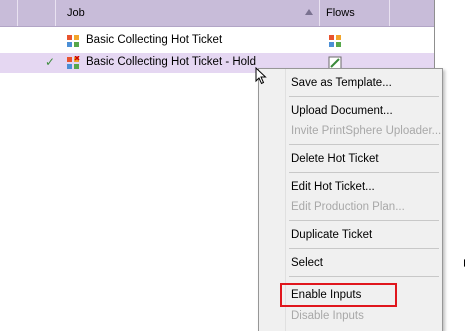  Describe the element at coordinates (309, 12) in the screenshot. I see `sort-ascending-icon` at that location.